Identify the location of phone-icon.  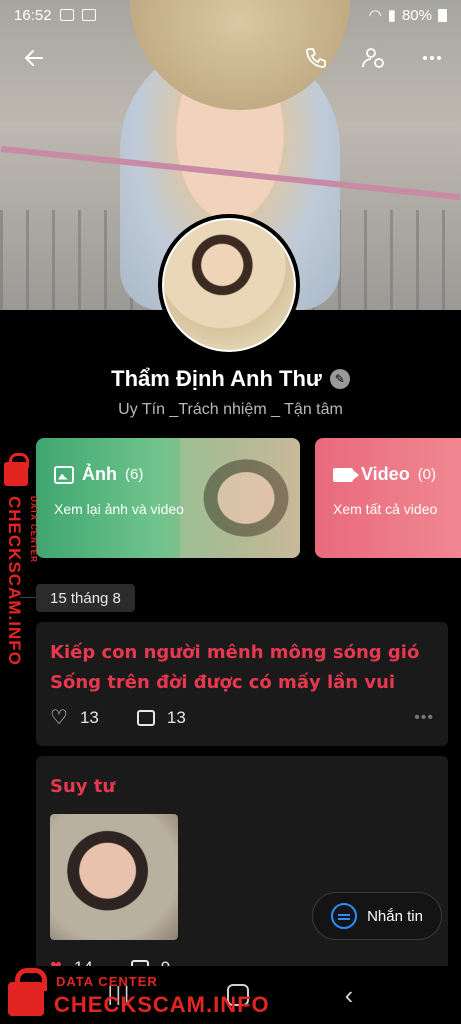
(316, 58).